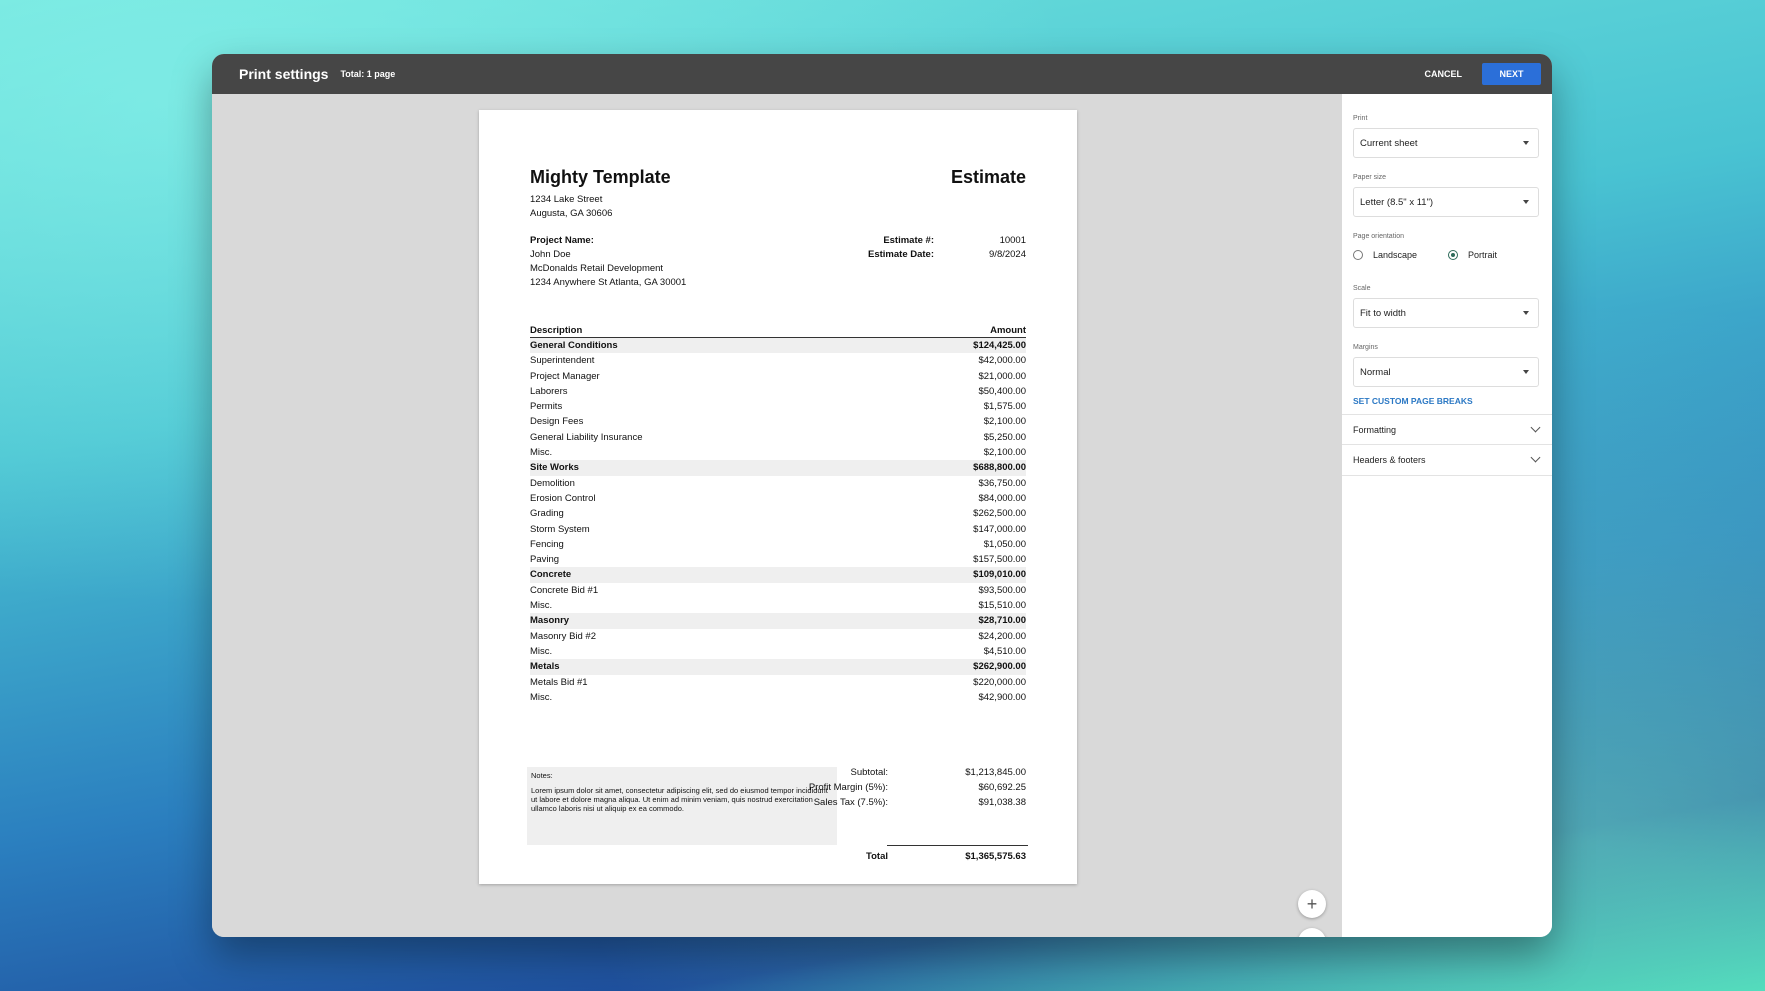 This screenshot has height=991, width=1765. Describe the element at coordinates (1360, 118) in the screenshot. I see `print-label: Print` at that location.